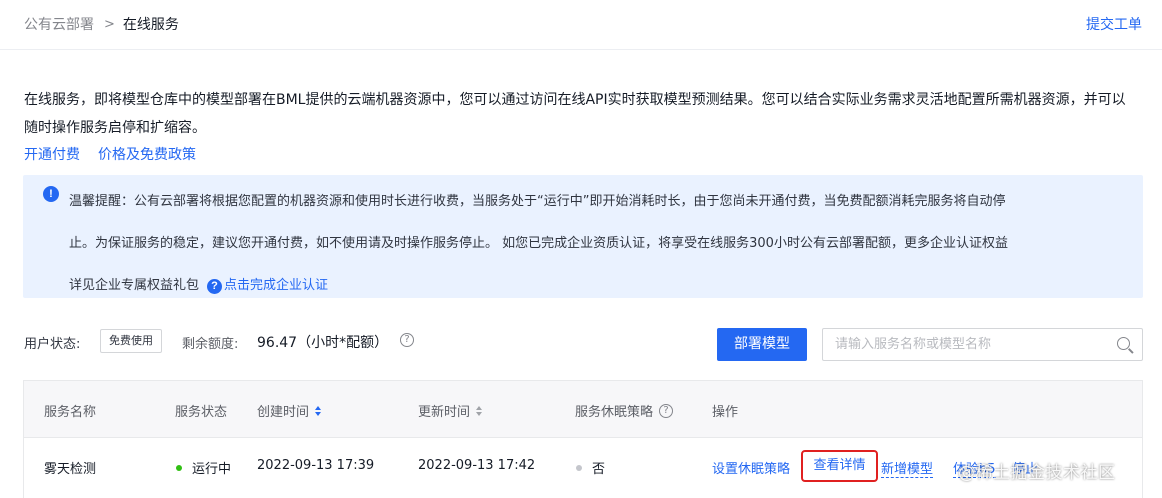  Describe the element at coordinates (150, 25) in the screenshot. I see `breadcrumb-current: 在线服务` at that location.